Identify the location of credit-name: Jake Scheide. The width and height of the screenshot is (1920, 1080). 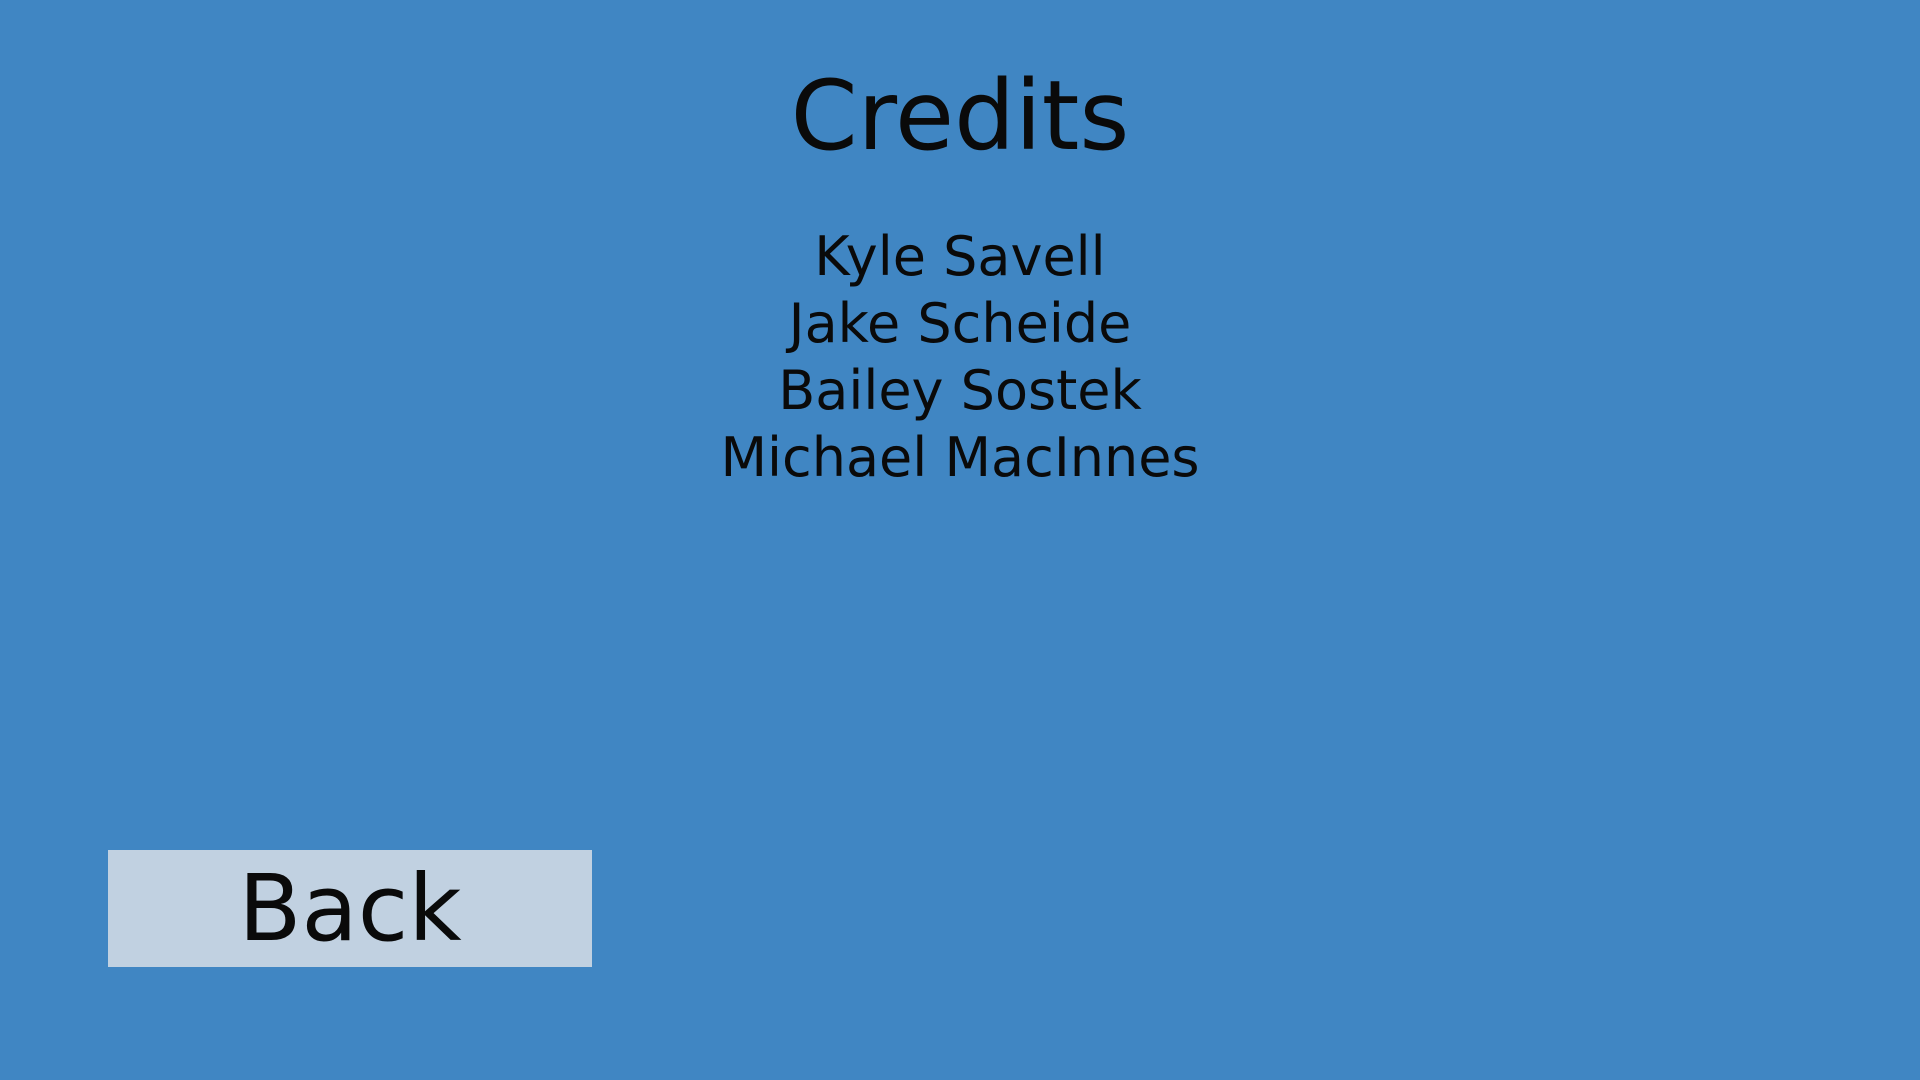
(960, 323).